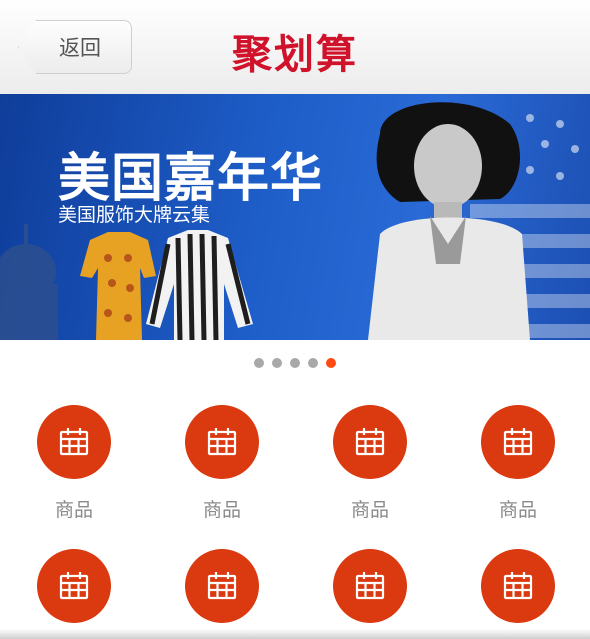  I want to click on banner-subtitle: 美国服饰大牌云集, so click(134, 215).